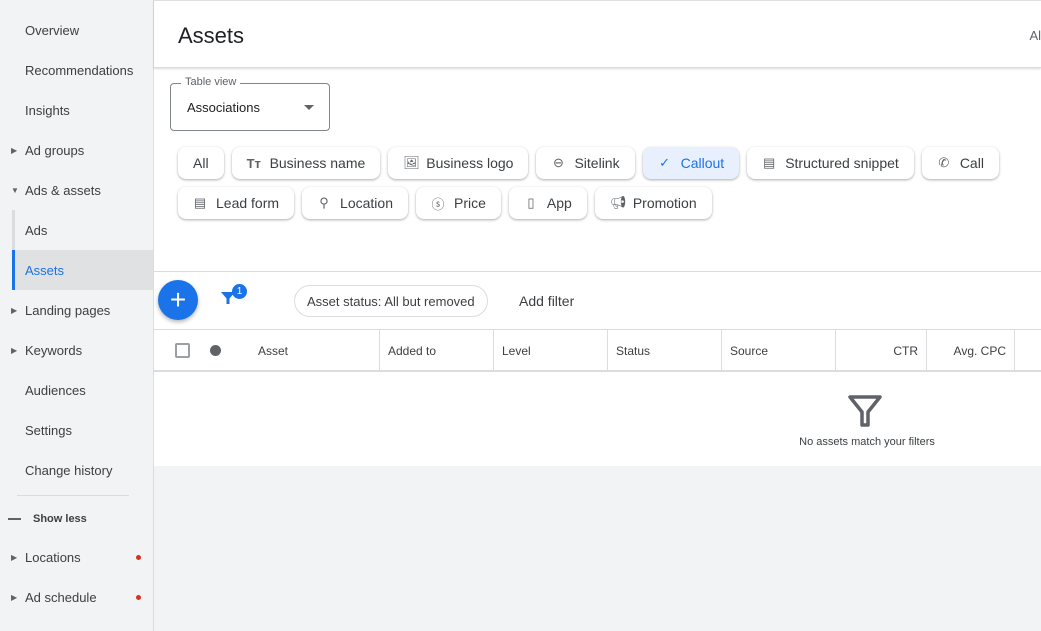 The image size is (1041, 631). I want to click on chip-label: Structured snippet, so click(842, 163).